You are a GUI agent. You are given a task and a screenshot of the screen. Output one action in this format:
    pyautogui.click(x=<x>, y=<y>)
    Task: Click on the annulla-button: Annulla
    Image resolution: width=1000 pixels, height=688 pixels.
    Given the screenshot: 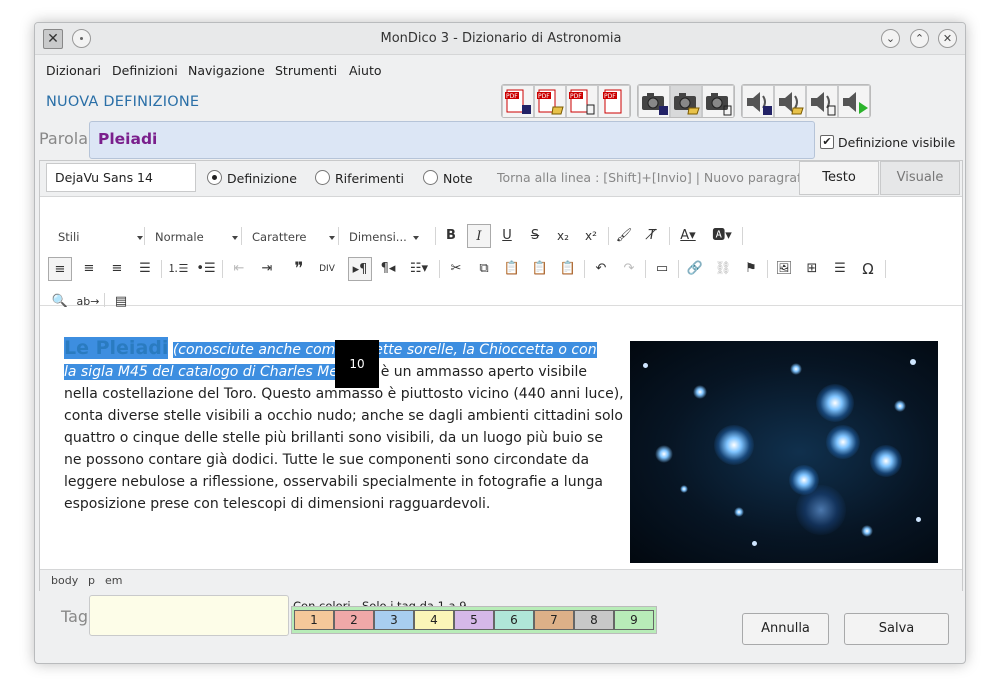 What is the action you would take?
    pyautogui.click(x=785, y=629)
    